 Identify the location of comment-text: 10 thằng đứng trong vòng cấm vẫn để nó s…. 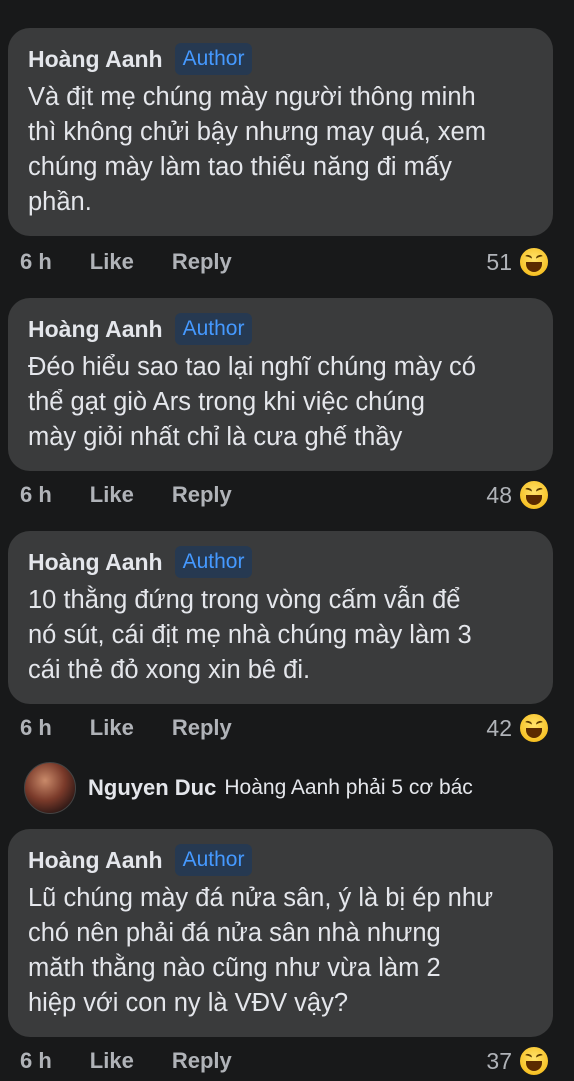
(250, 635).